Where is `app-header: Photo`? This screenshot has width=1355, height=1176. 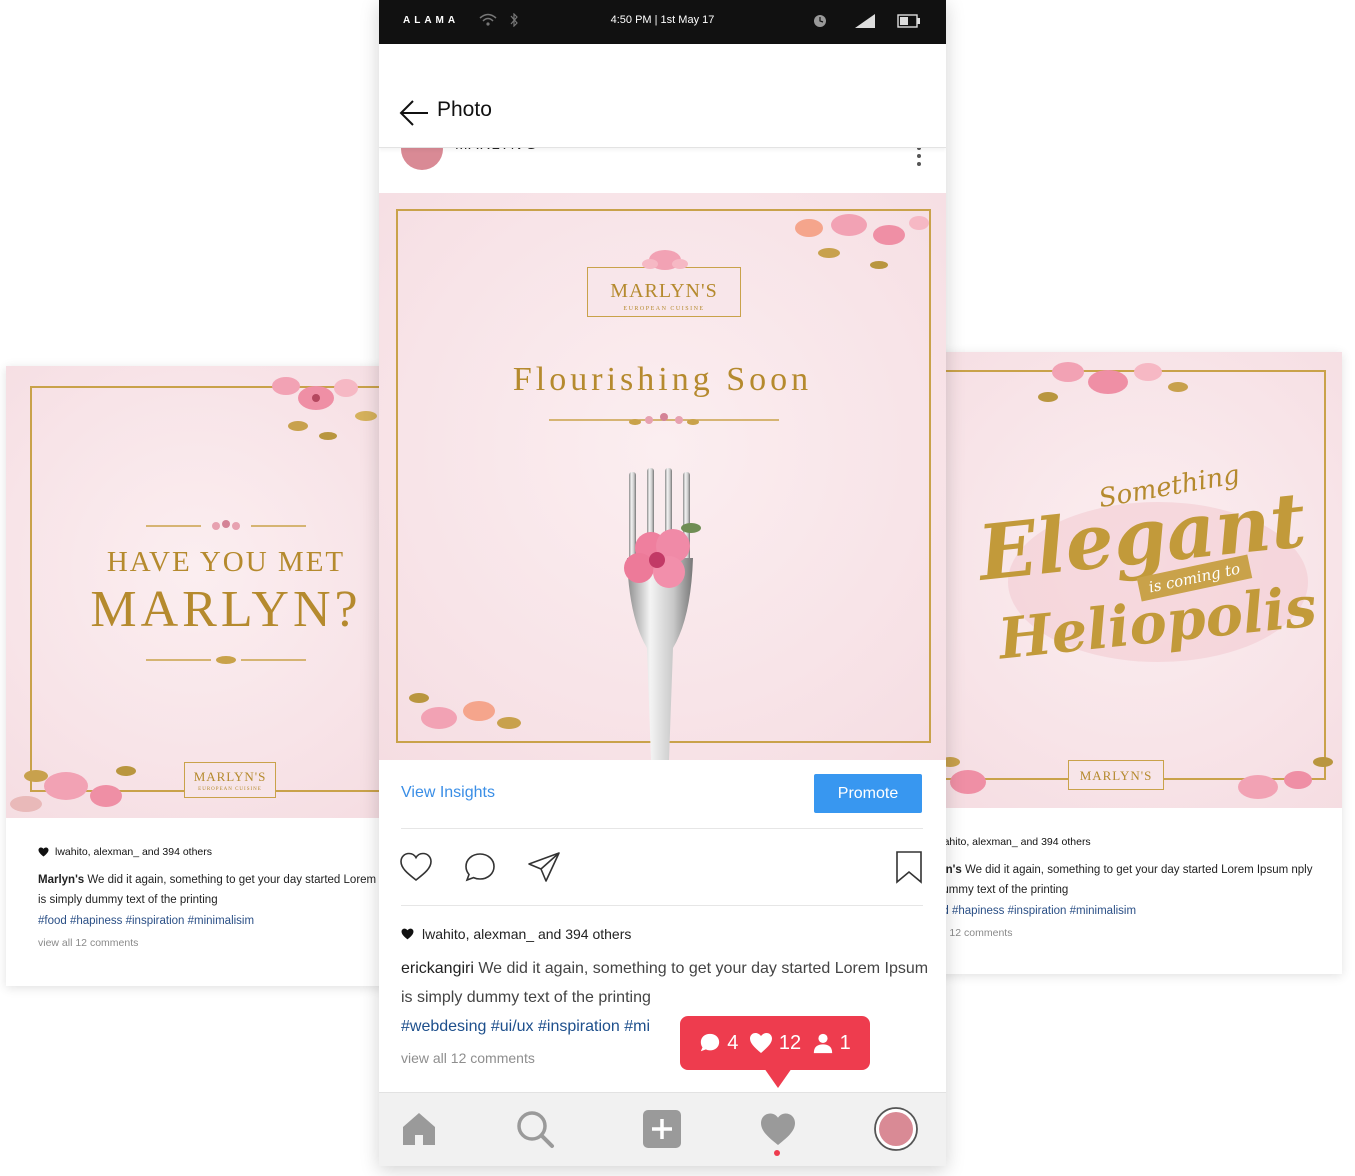
app-header: Photo is located at coordinates (662, 96).